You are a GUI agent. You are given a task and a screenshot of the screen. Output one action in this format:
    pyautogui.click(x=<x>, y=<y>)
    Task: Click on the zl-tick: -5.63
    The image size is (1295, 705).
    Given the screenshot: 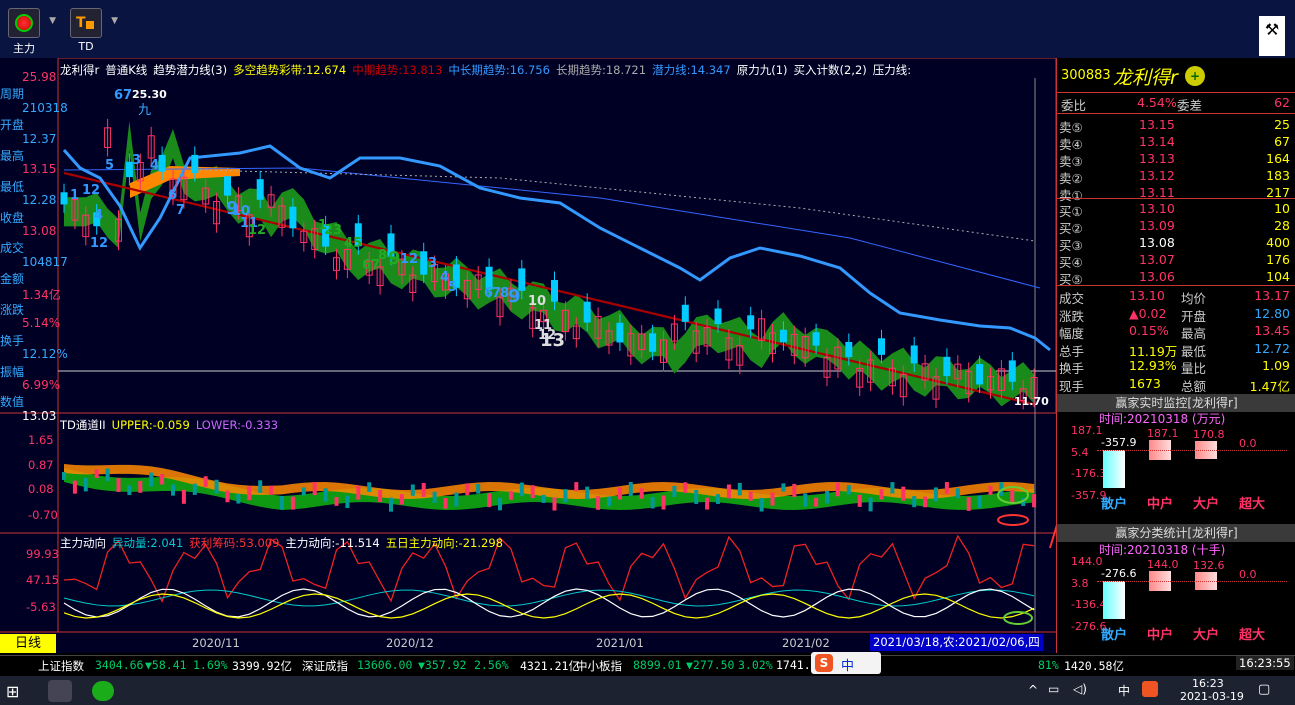 What is the action you would take?
    pyautogui.click(x=41, y=607)
    